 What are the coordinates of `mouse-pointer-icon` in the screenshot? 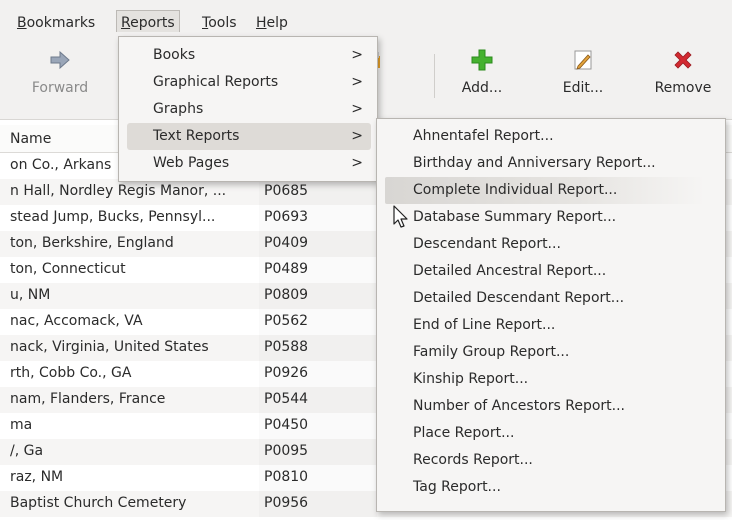 It's located at (400, 216).